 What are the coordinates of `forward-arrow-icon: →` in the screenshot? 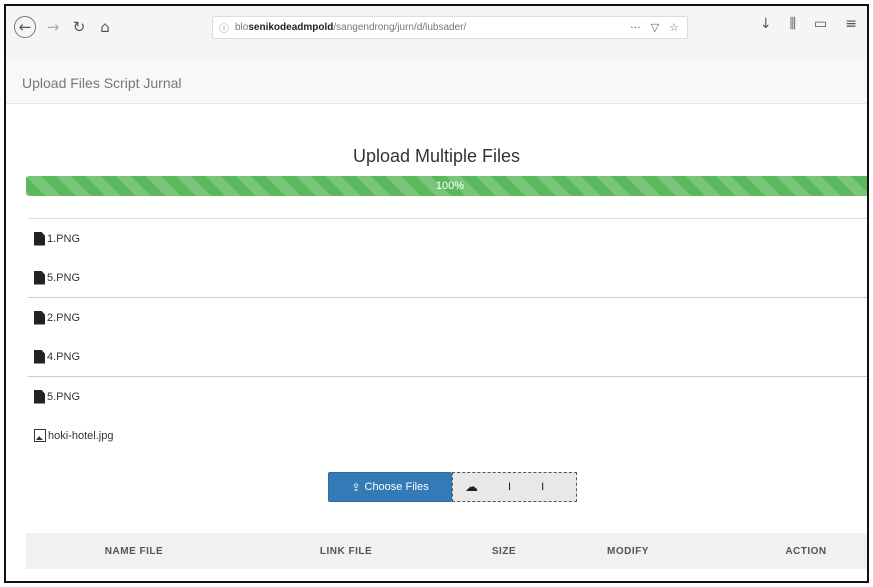 It's located at (53, 27).